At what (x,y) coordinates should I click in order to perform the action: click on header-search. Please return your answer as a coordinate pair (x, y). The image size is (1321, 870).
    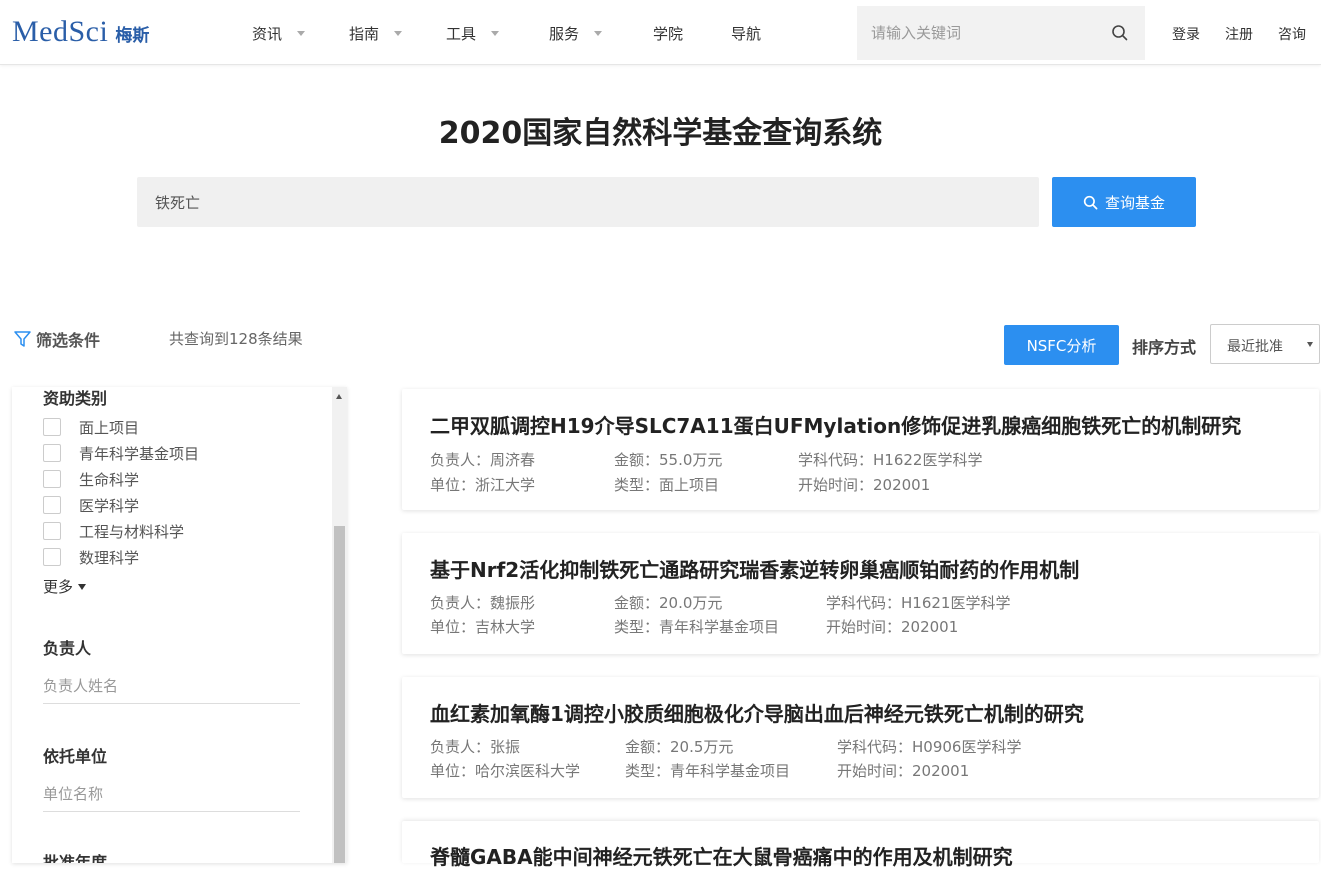
    Looking at the image, I should click on (1001, 33).